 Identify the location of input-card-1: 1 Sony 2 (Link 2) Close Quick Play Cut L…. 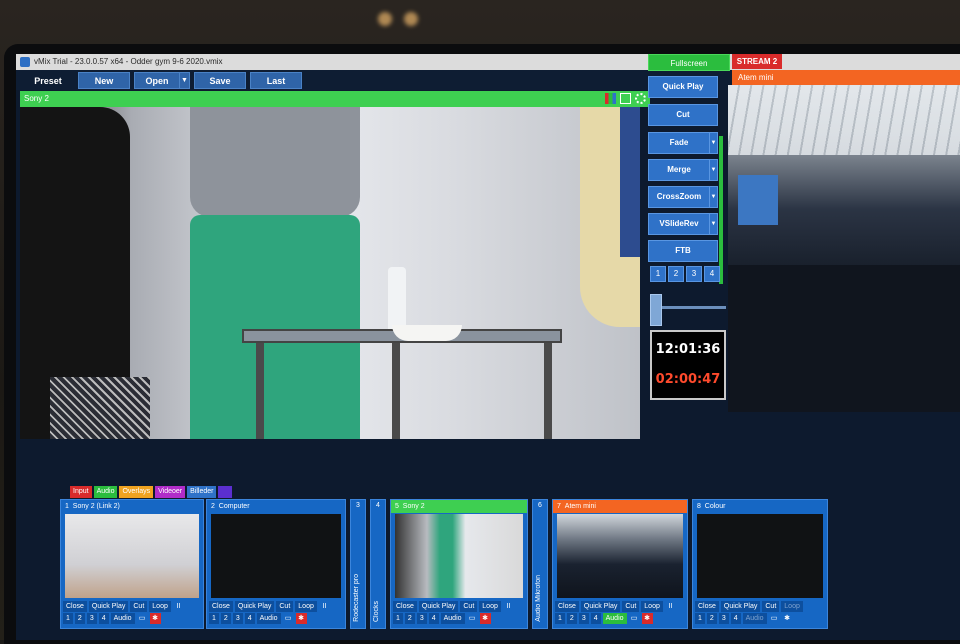
(132, 564).